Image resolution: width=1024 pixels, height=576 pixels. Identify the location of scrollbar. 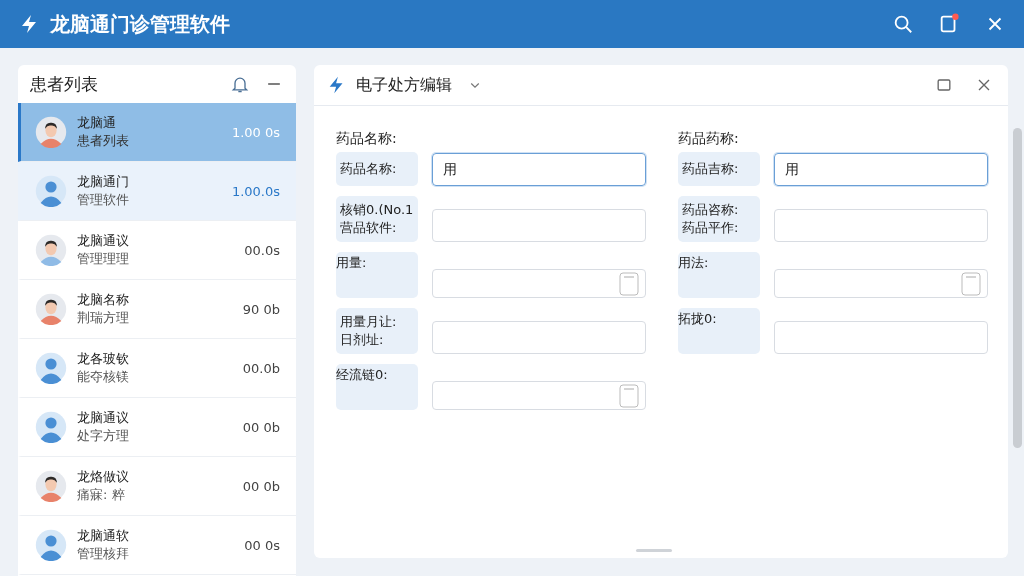
(1017, 288).